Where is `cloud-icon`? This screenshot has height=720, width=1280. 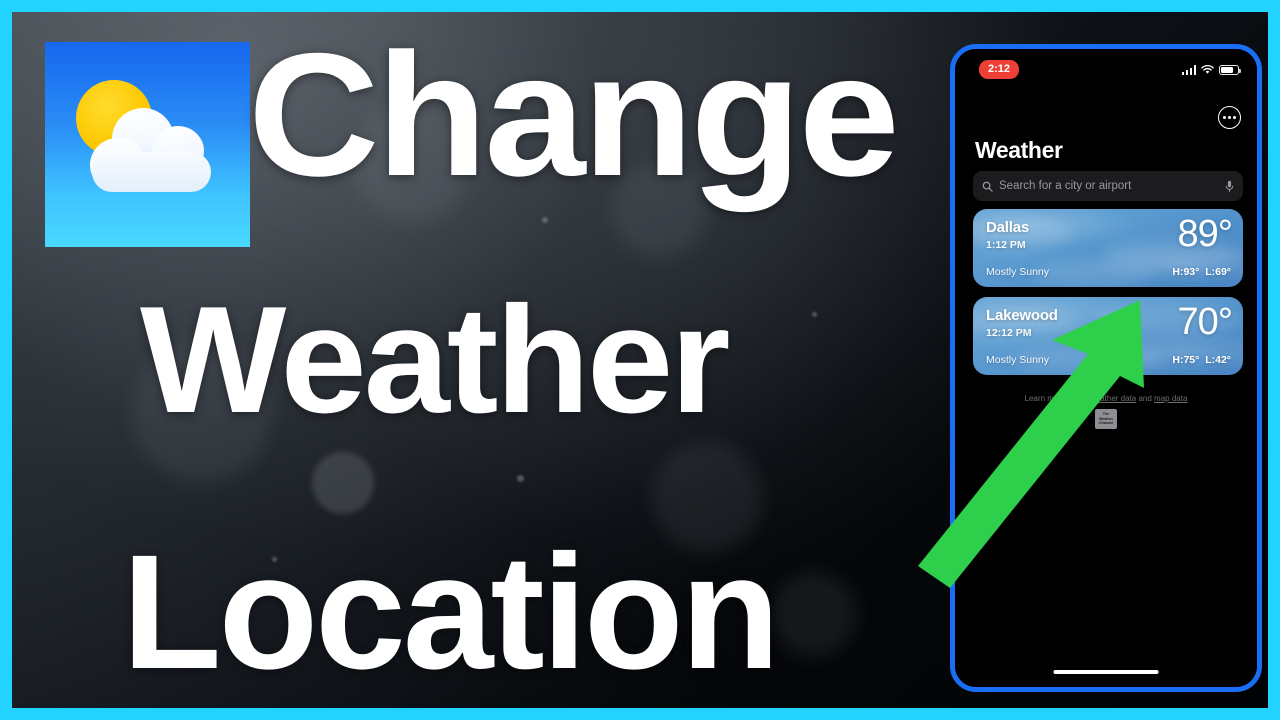
cloud-icon is located at coordinates (151, 148).